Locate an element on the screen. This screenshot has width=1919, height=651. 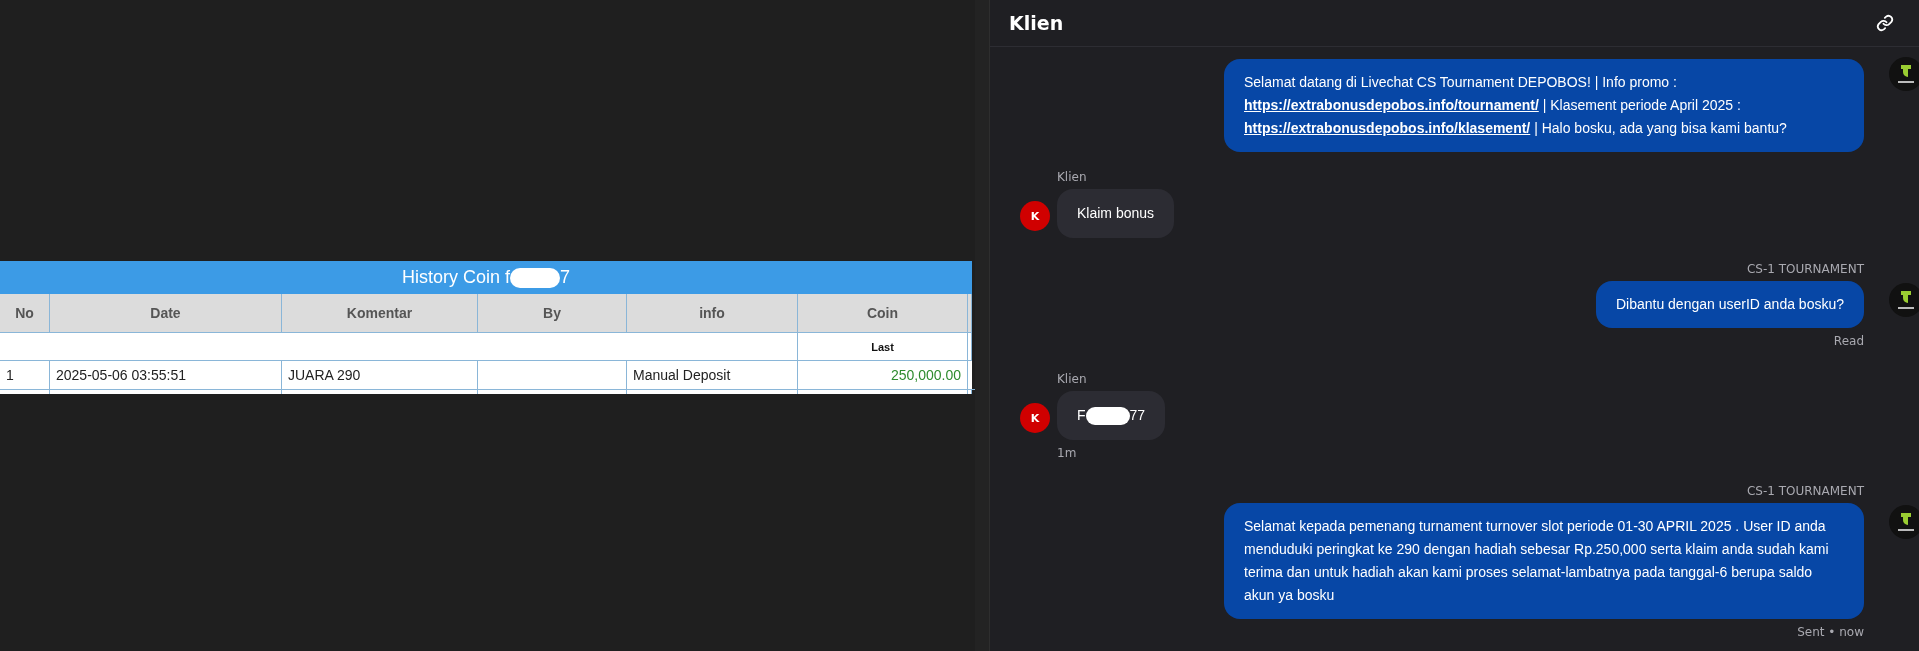
message-bubble: F 77 is located at coordinates (1111, 415).